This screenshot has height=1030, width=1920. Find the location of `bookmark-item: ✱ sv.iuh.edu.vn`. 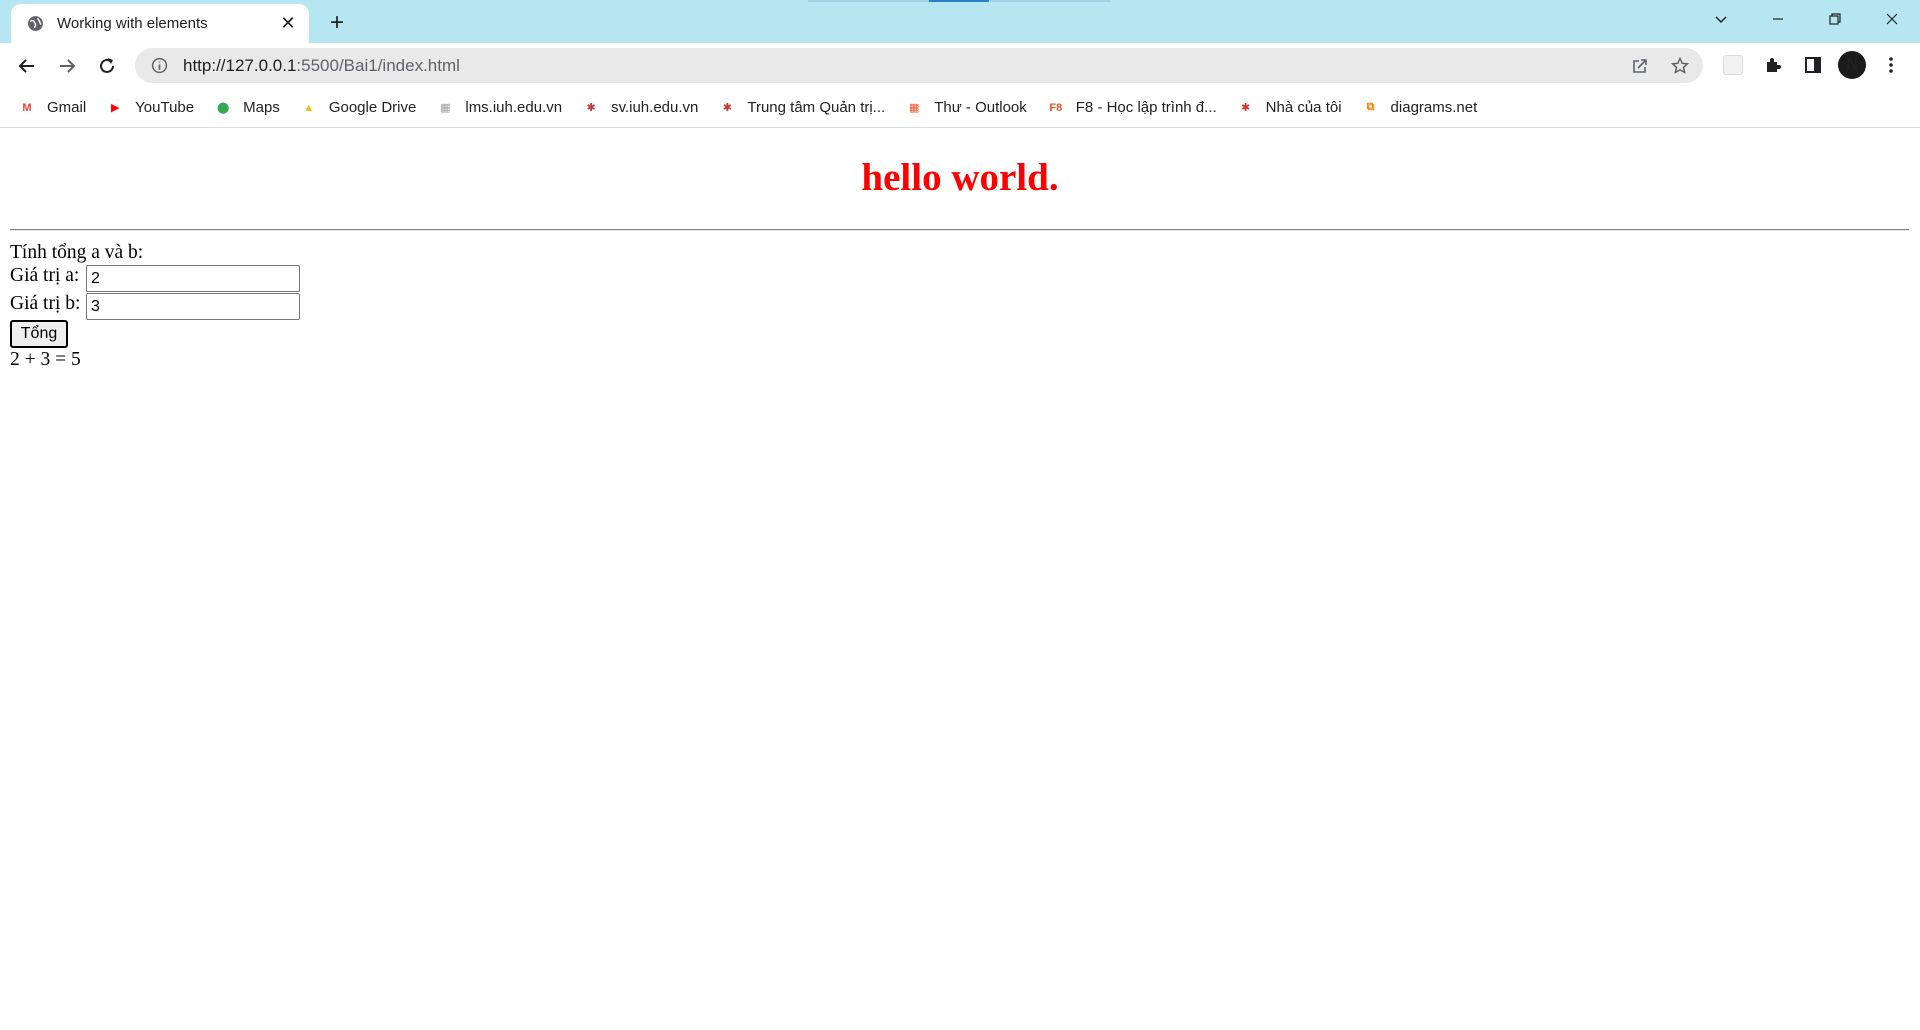

bookmark-item: ✱ sv.iuh.edu.vn is located at coordinates (639, 108).